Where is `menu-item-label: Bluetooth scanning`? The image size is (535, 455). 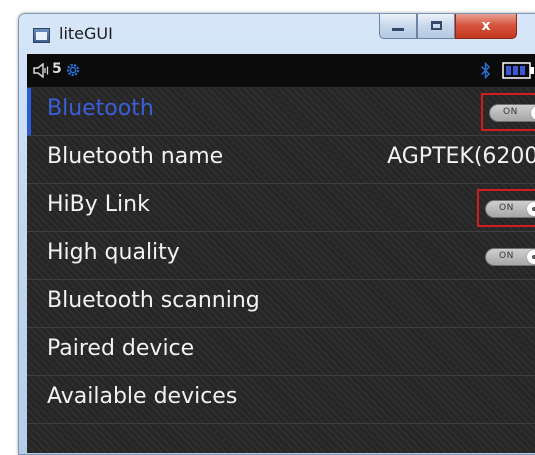 menu-item-label: Bluetooth scanning is located at coordinates (153, 300).